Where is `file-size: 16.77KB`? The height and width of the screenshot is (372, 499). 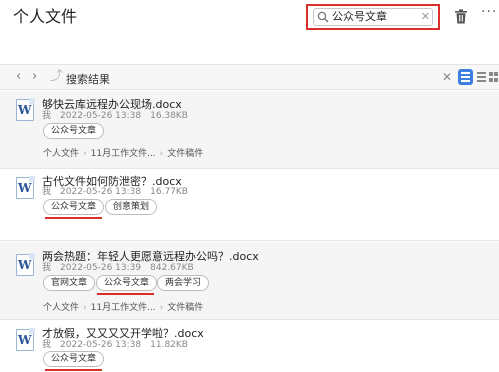
file-size: 16.77KB is located at coordinates (169, 192).